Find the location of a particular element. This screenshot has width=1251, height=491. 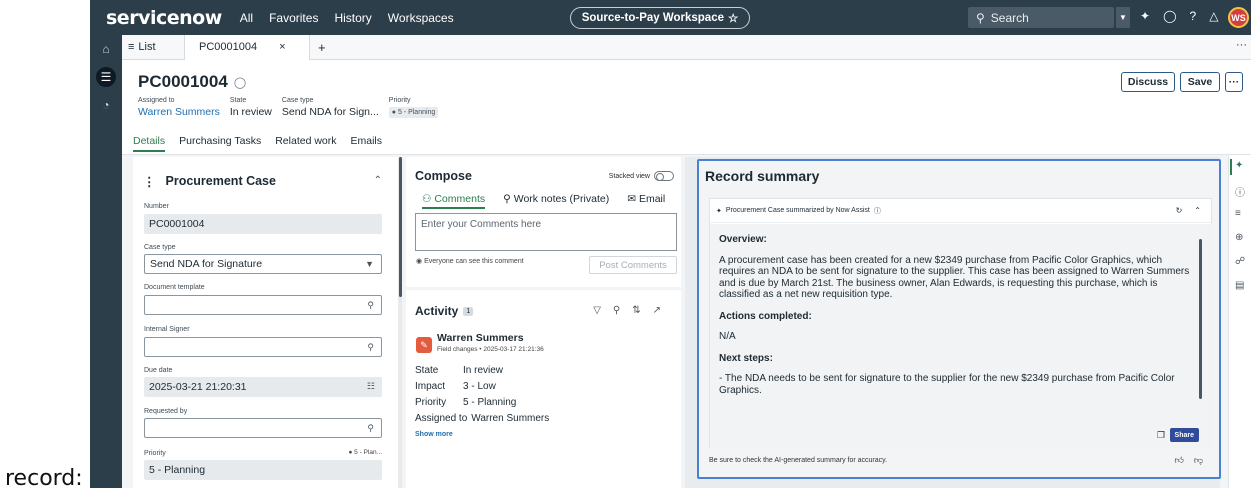

page-title: PC0001004 ◯ is located at coordinates (192, 82).